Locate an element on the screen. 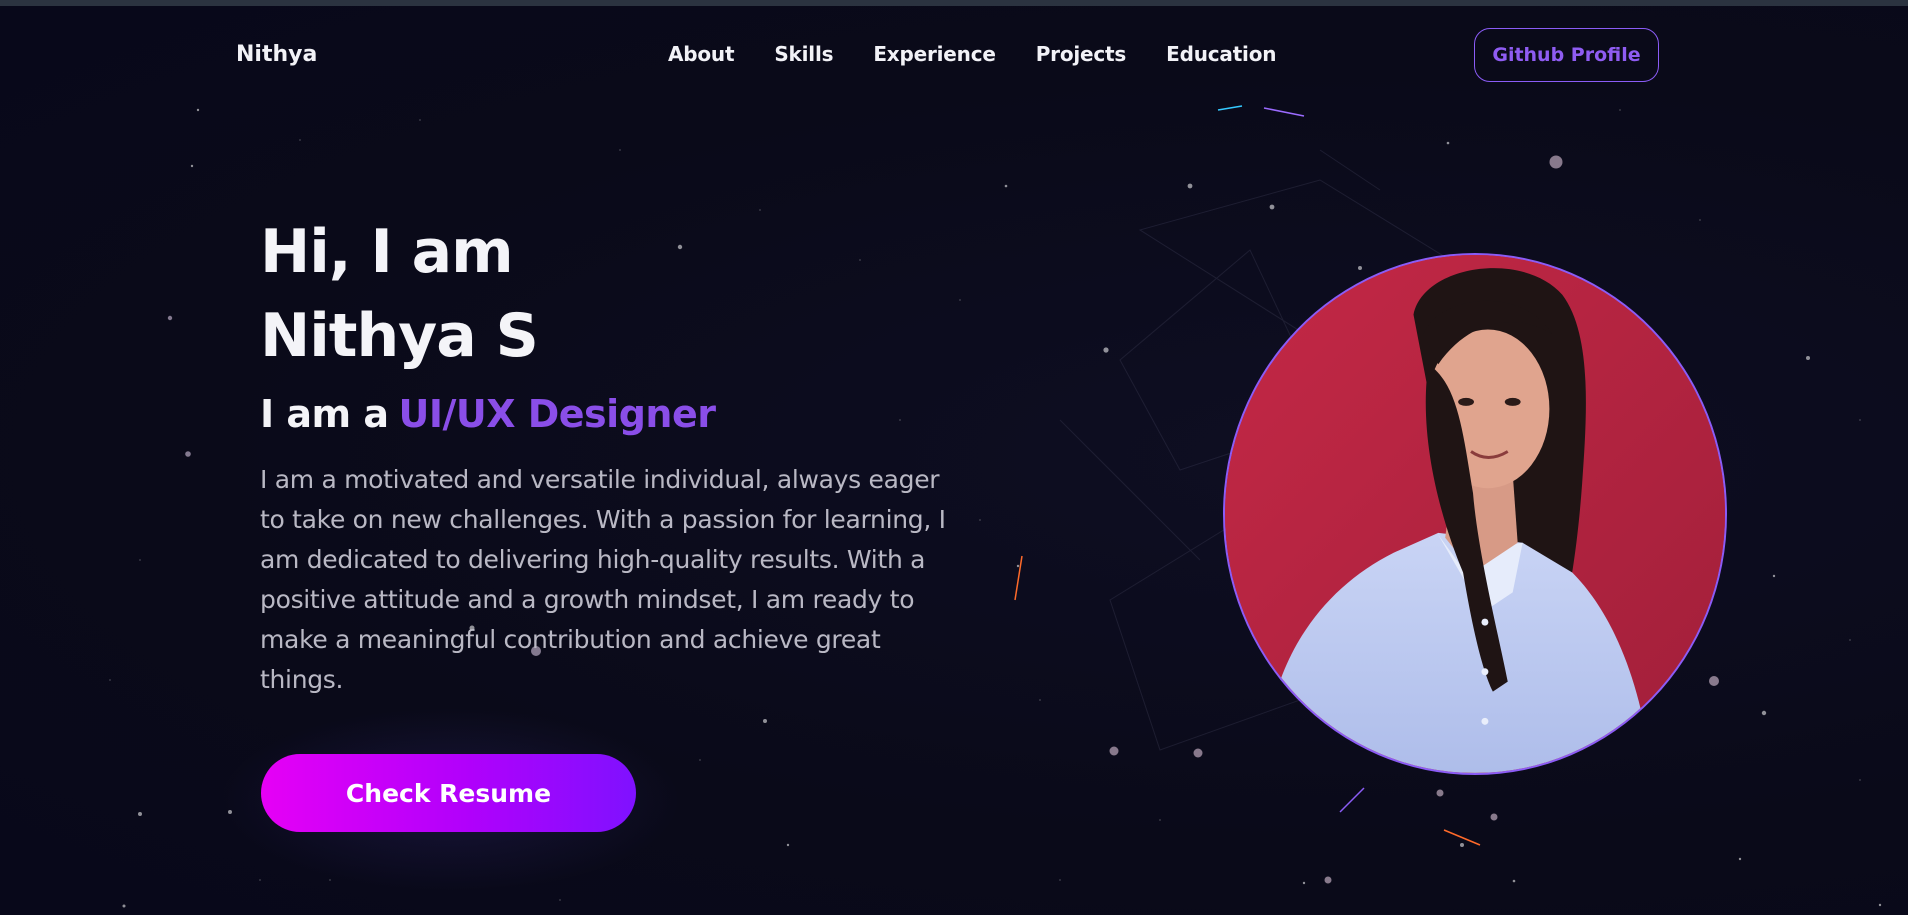 This screenshot has width=1908, height=915. nav-link-education: Education is located at coordinates (1221, 54).